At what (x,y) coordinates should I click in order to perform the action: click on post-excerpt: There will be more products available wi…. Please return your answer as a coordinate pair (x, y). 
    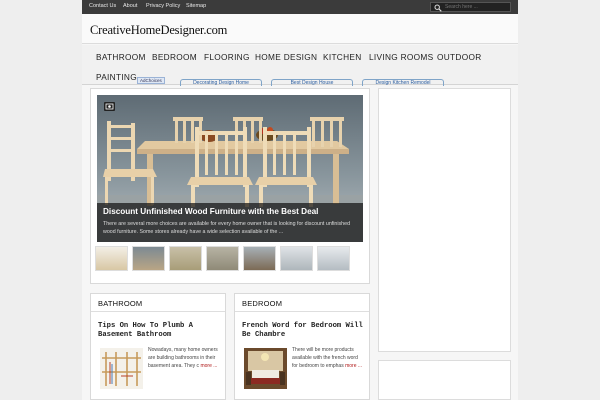
    Looking at the image, I should click on (328, 358).